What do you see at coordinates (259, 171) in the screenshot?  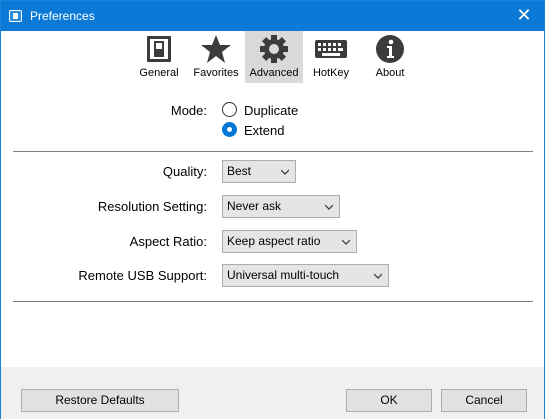 I see `quality-select: Best` at bounding box center [259, 171].